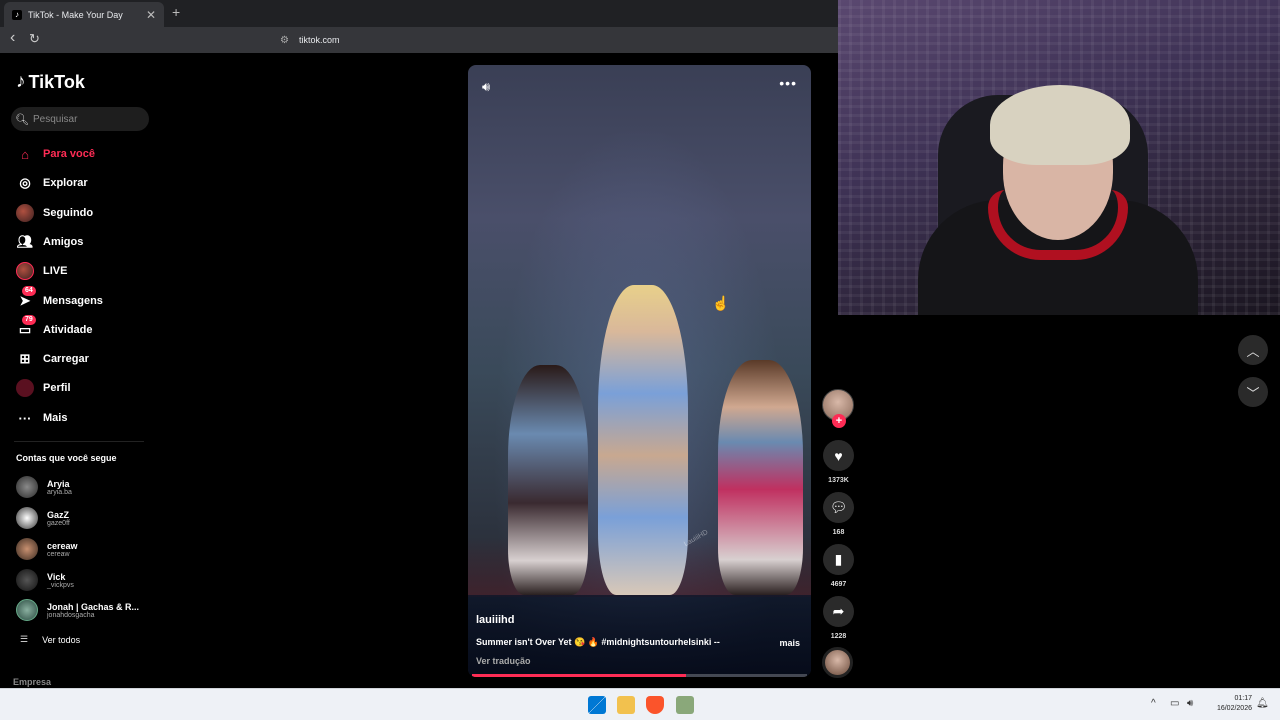  I want to click on app-icon, so click(685, 705).